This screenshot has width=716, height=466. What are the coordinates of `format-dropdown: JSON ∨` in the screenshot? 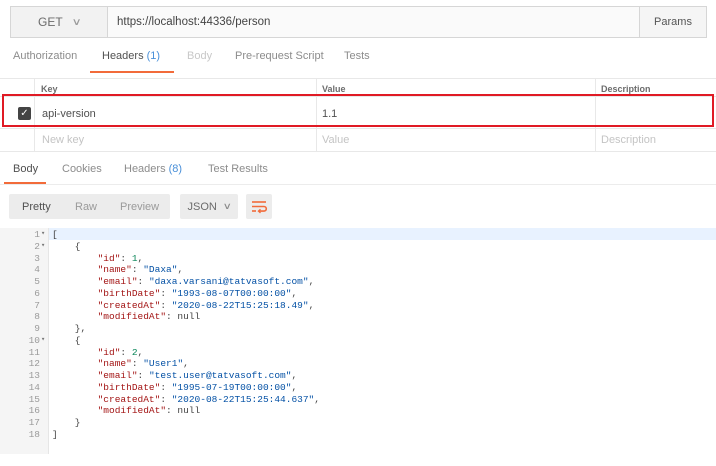 It's located at (209, 206).